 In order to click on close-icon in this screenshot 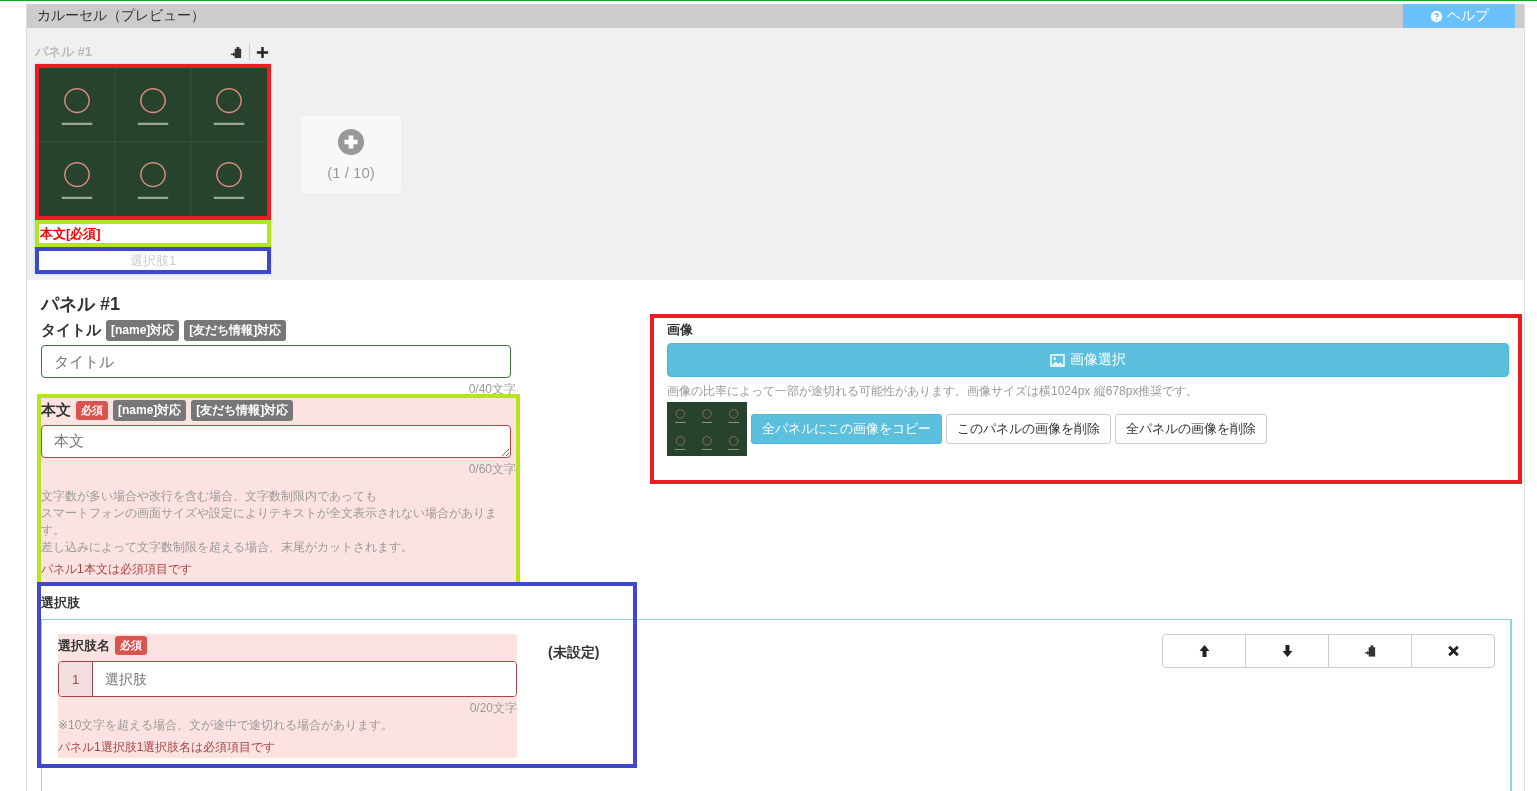, I will do `click(1453, 651)`.